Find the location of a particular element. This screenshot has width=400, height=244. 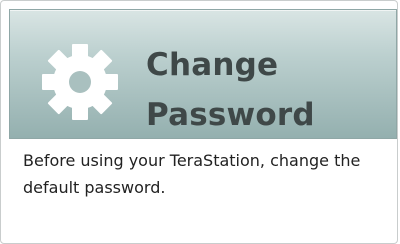

card-title-line-2: Password is located at coordinates (230, 115).